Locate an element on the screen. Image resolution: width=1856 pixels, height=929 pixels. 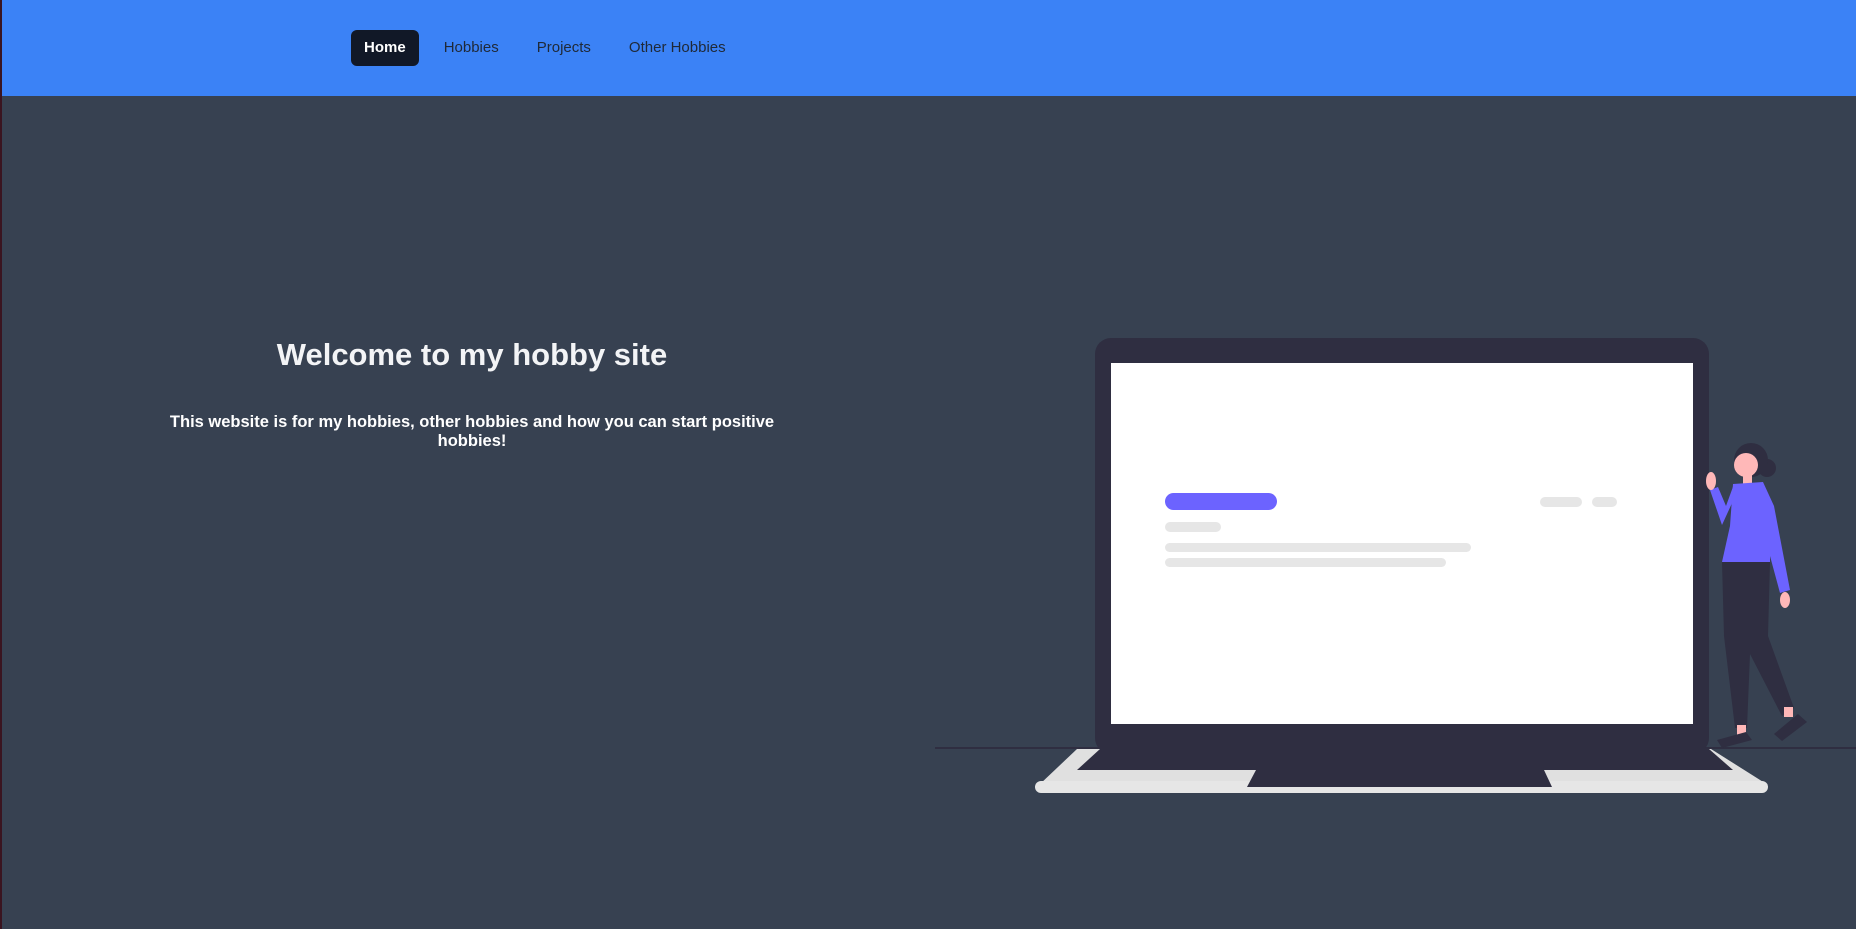
right-foot is located at coordinates (1788, 712).